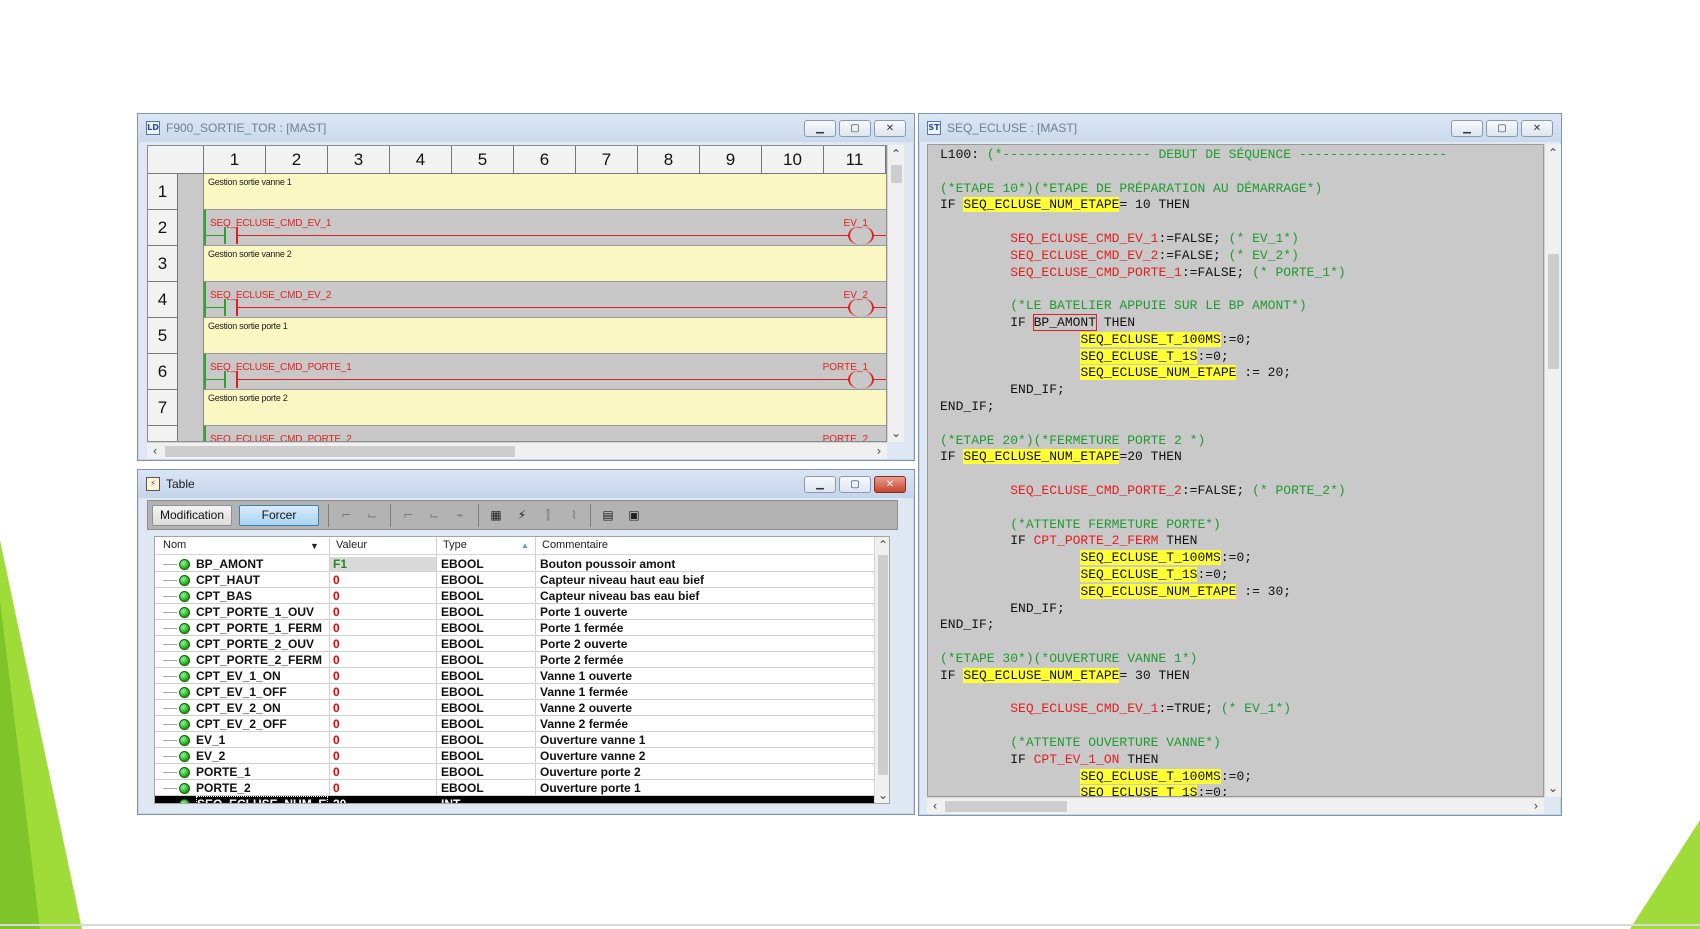  Describe the element at coordinates (262, 628) in the screenshot. I see `cell-nom: CPT_PORTE_1_FERM` at that location.